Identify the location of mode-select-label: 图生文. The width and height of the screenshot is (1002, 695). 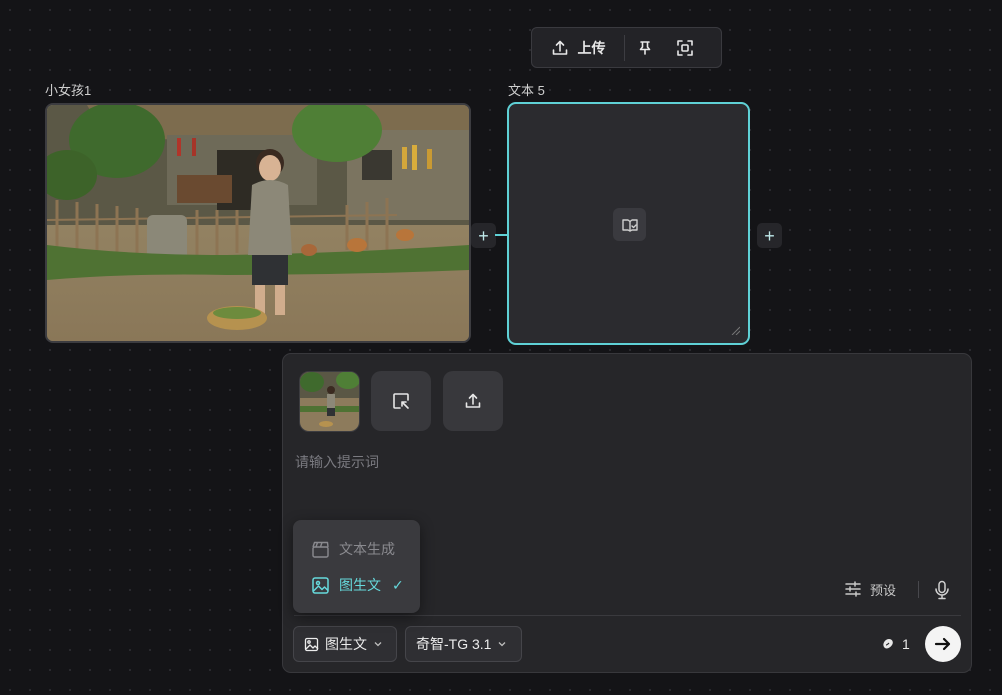
(346, 644).